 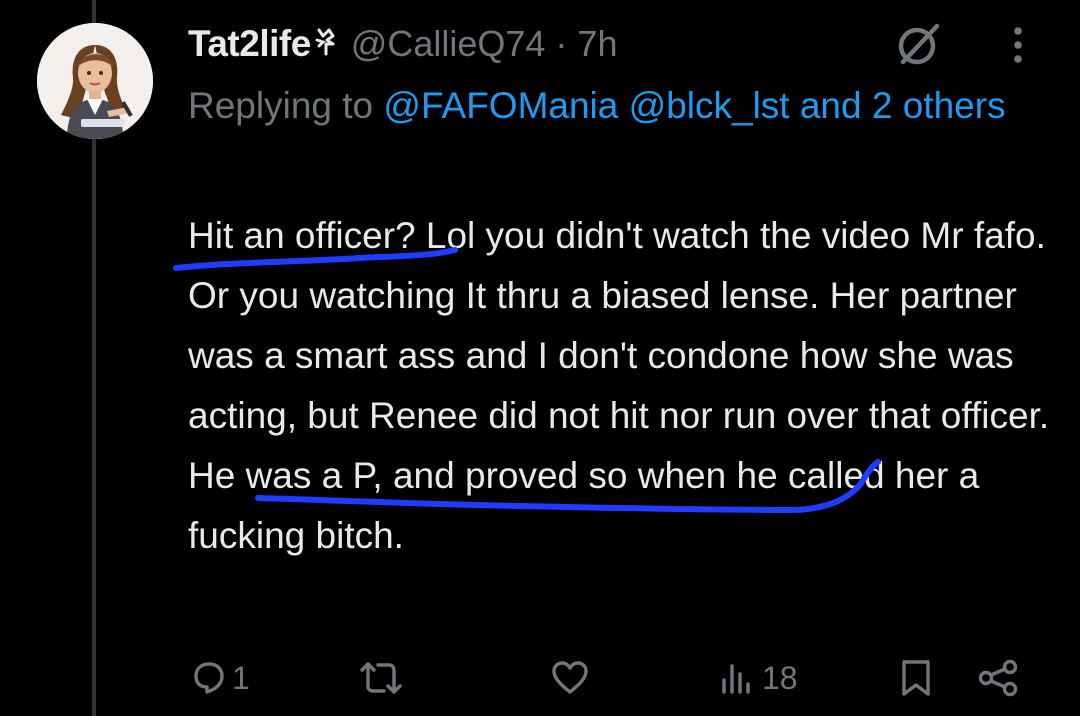 I want to click on share-icon, so click(x=998, y=678).